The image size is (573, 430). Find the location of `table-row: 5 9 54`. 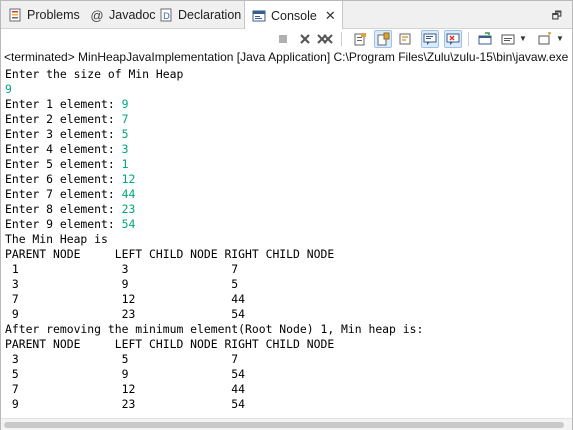

table-row: 5 9 54 is located at coordinates (125, 374).